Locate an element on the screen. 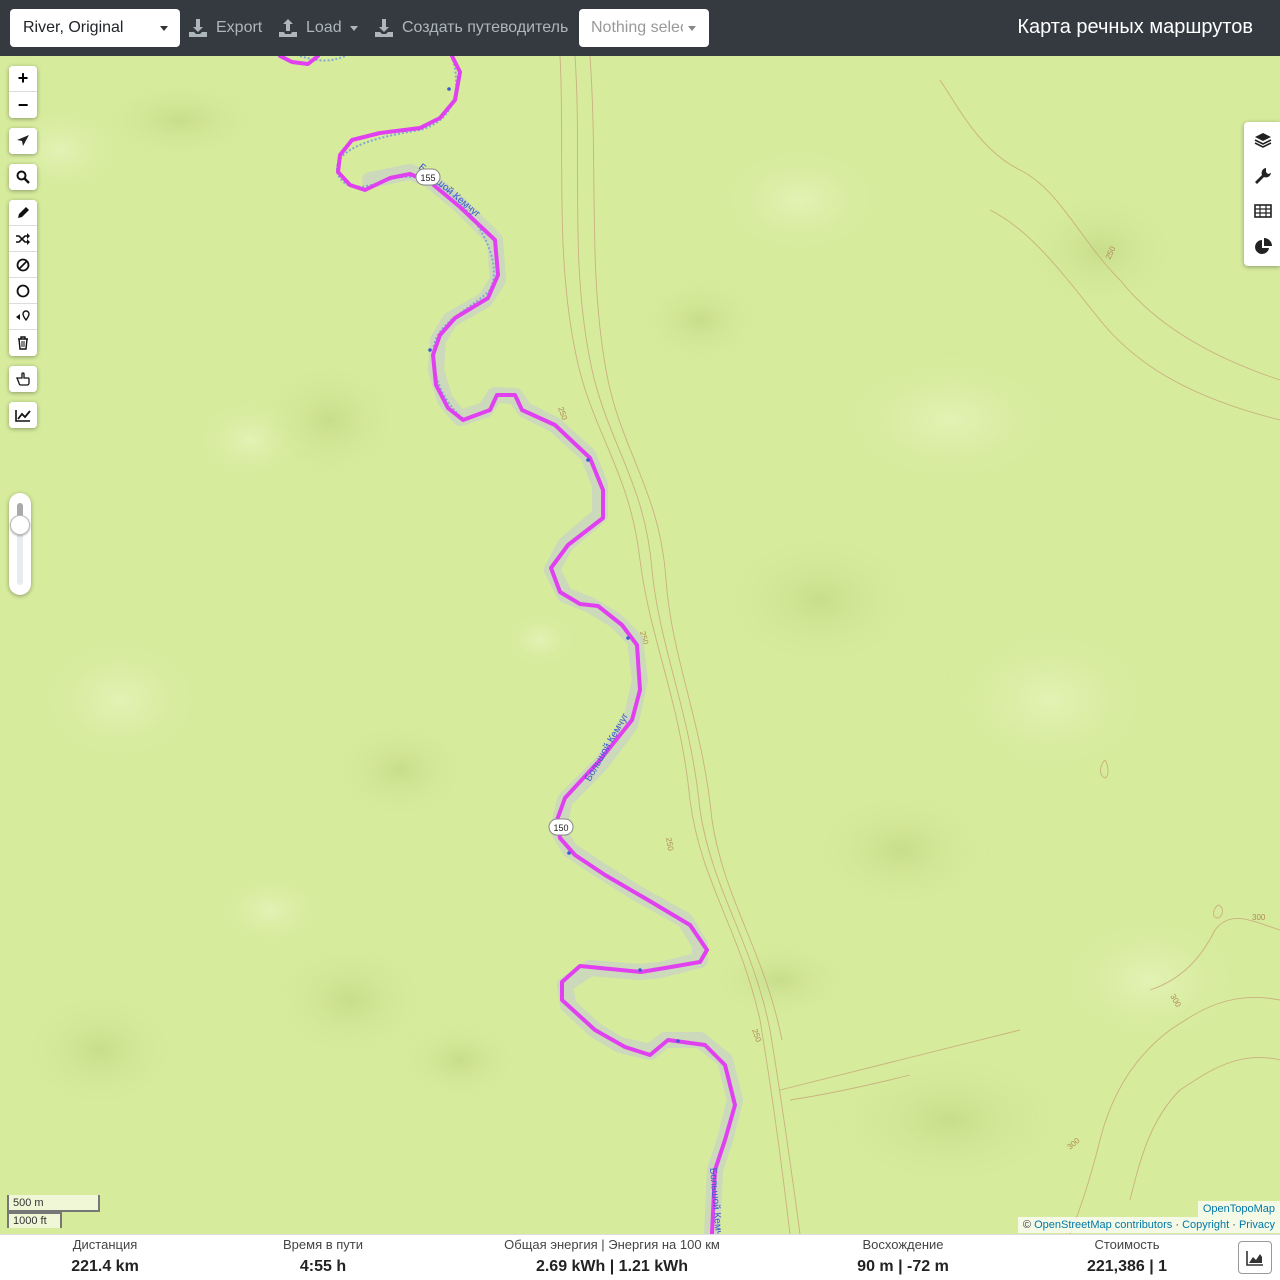 The image size is (1280, 1280). load-button: Load is located at coordinates (318, 28).